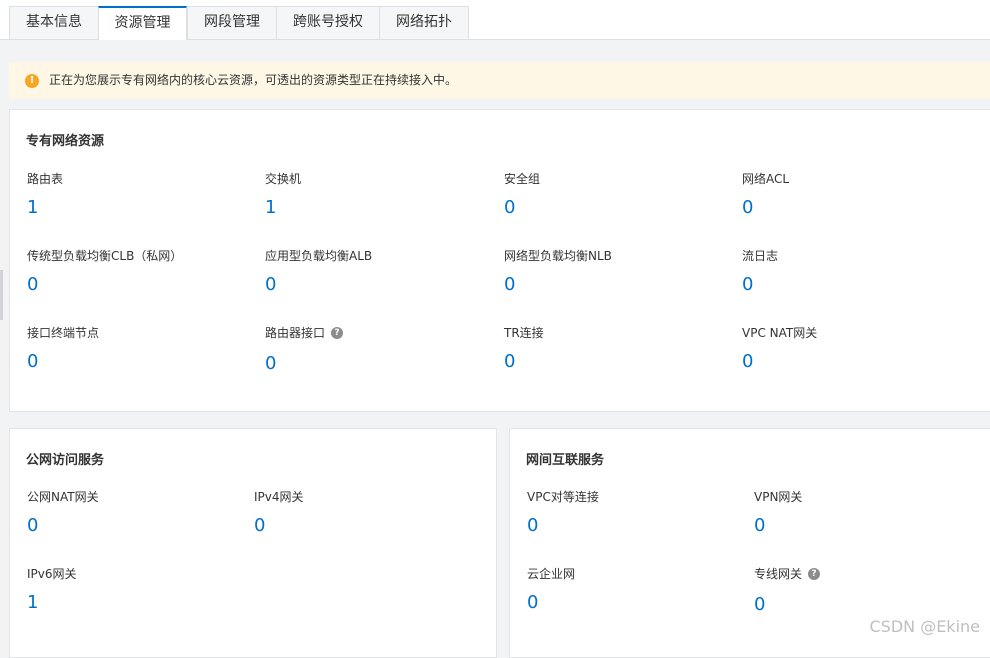 The height and width of the screenshot is (658, 990). I want to click on resource-label: 公网NAT网关, so click(63, 497).